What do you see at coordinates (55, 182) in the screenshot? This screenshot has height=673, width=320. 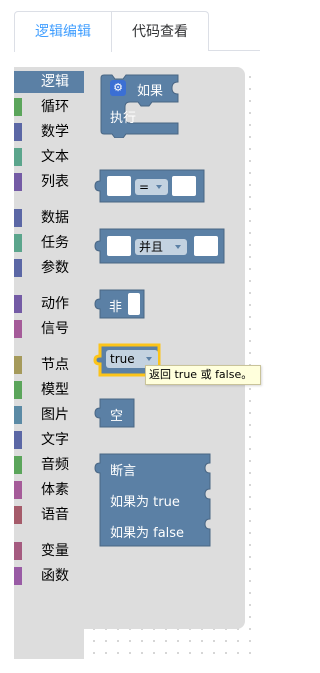 I see `category-label: 列表` at bounding box center [55, 182].